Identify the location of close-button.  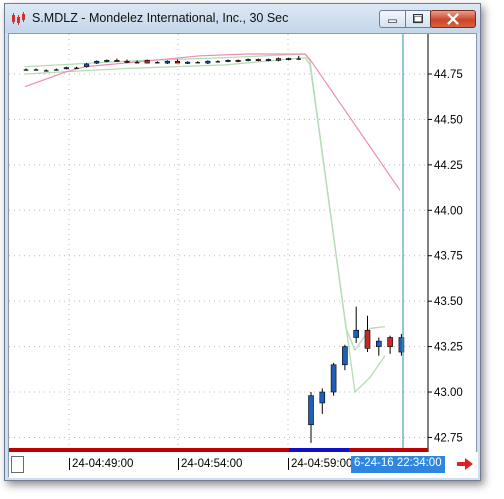
(453, 19).